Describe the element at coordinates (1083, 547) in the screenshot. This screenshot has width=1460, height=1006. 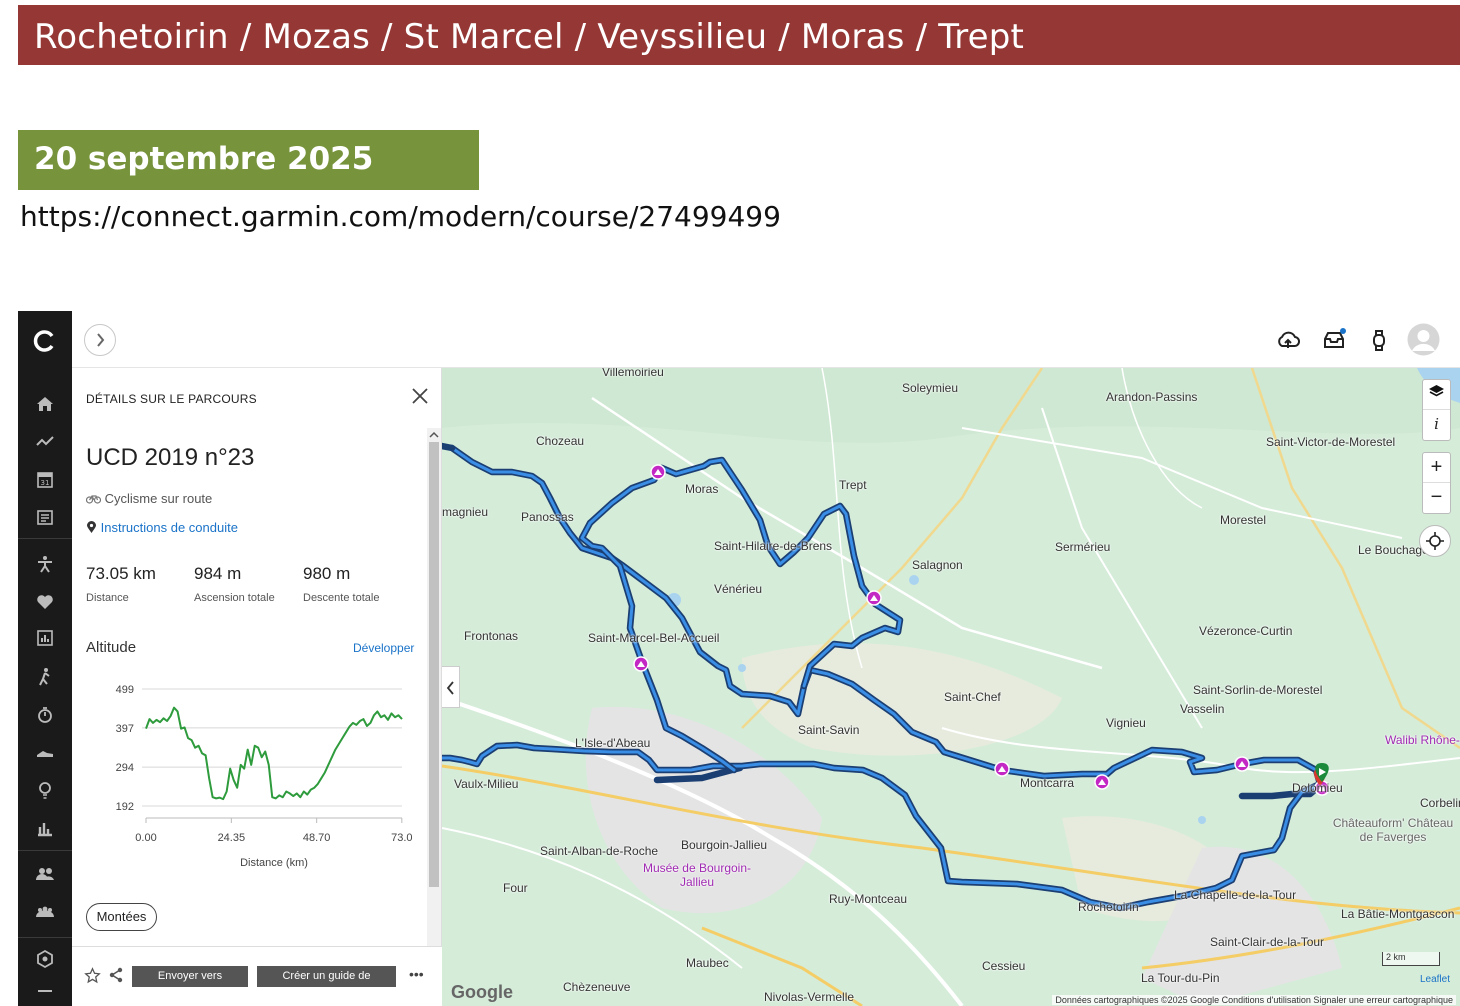
I see `map-label: Sermérieu` at that location.